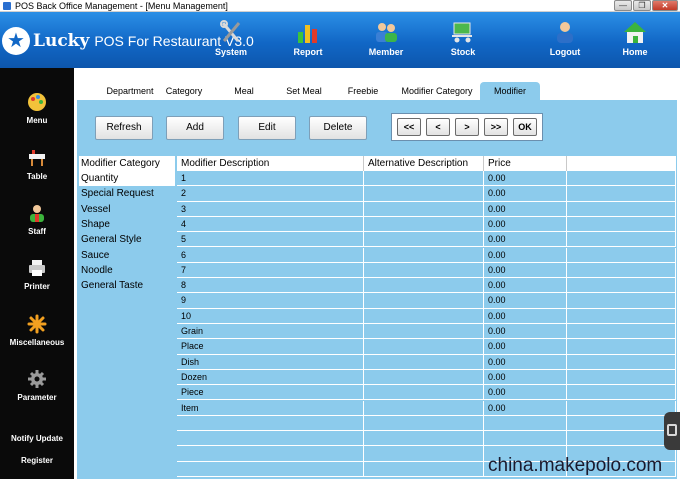 The width and height of the screenshot is (680, 479). What do you see at coordinates (270, 362) in the screenshot?
I see `table-cell: Dish` at bounding box center [270, 362].